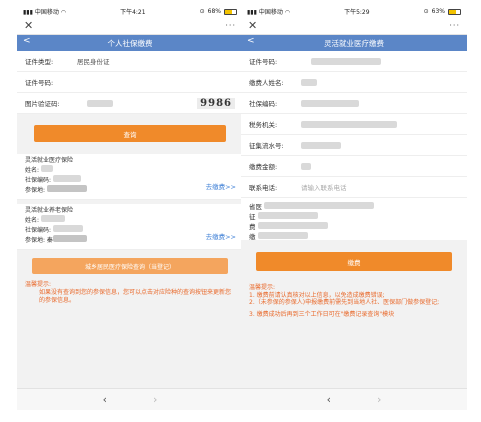 This screenshot has width=481, height=422. I want to click on status-time: 下午5:29, so click(357, 12).